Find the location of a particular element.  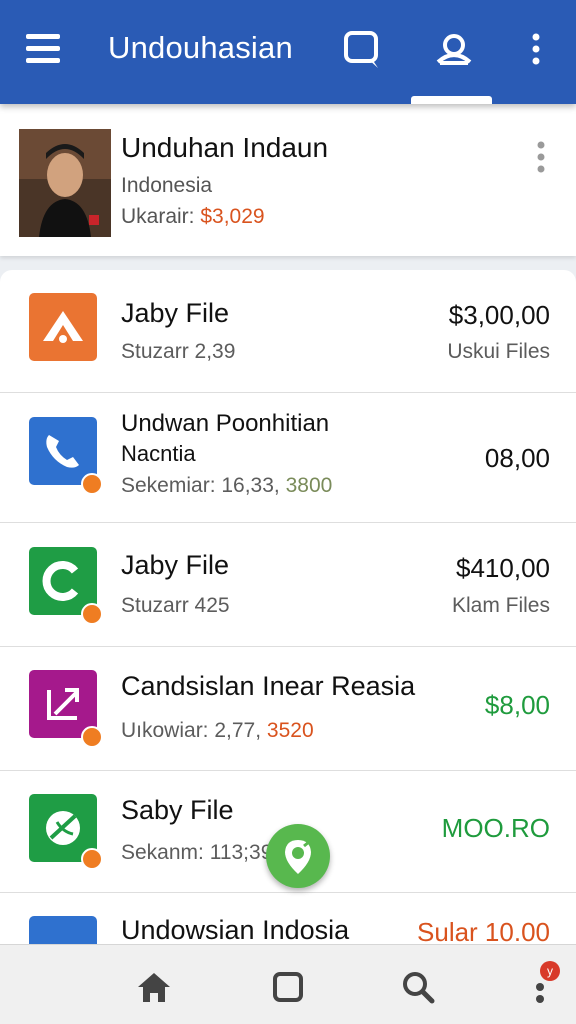

item-subtitle: Stuzarr 2,39 is located at coordinates (178, 351).